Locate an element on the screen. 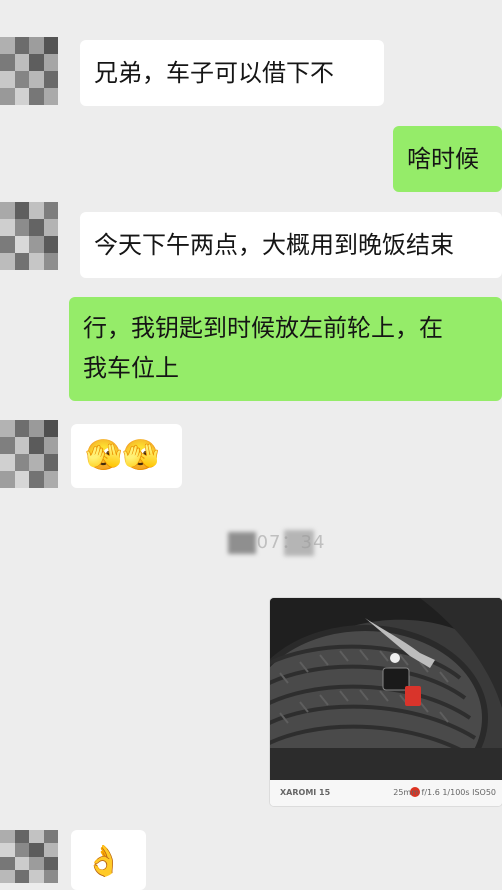 This screenshot has height=890, width=502. image-message: XAROMI 15 25mm f/1.6 1/100s ISO50 is located at coordinates (386, 702).